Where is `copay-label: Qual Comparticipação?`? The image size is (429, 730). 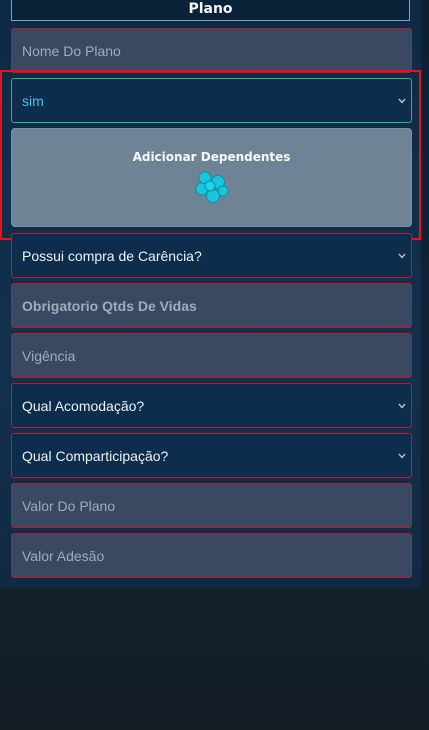
copay-label: Qual Comparticipação? is located at coordinates (95, 455).